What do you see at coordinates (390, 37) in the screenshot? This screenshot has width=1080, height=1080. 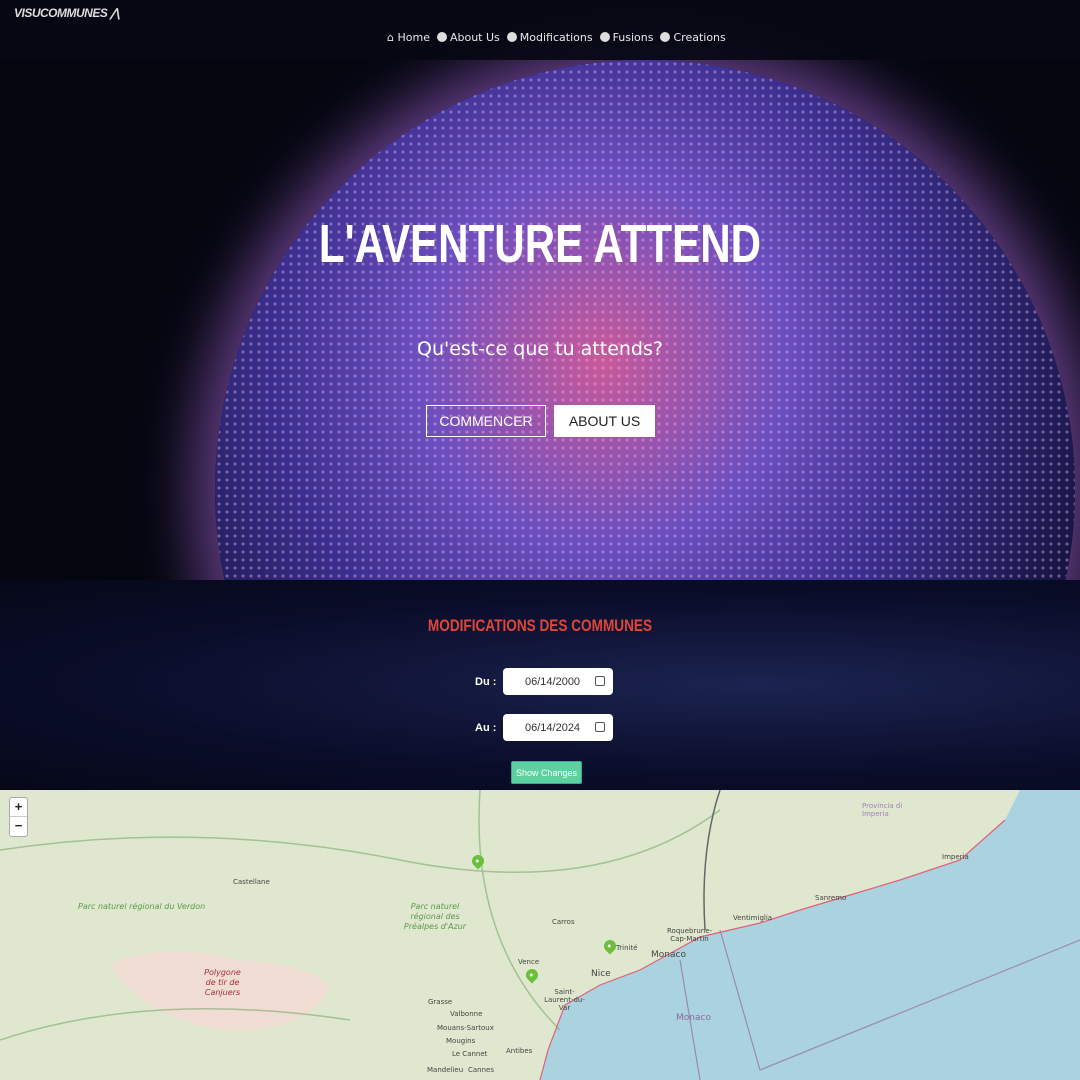 I see `home-icon: ⌂` at bounding box center [390, 37].